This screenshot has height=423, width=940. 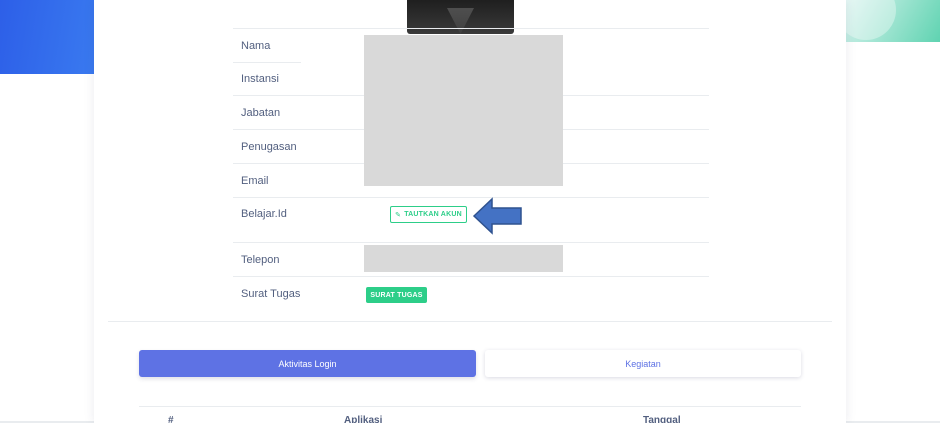 What do you see at coordinates (269, 147) in the screenshot?
I see `label-penugasan: Penugasan` at bounding box center [269, 147].